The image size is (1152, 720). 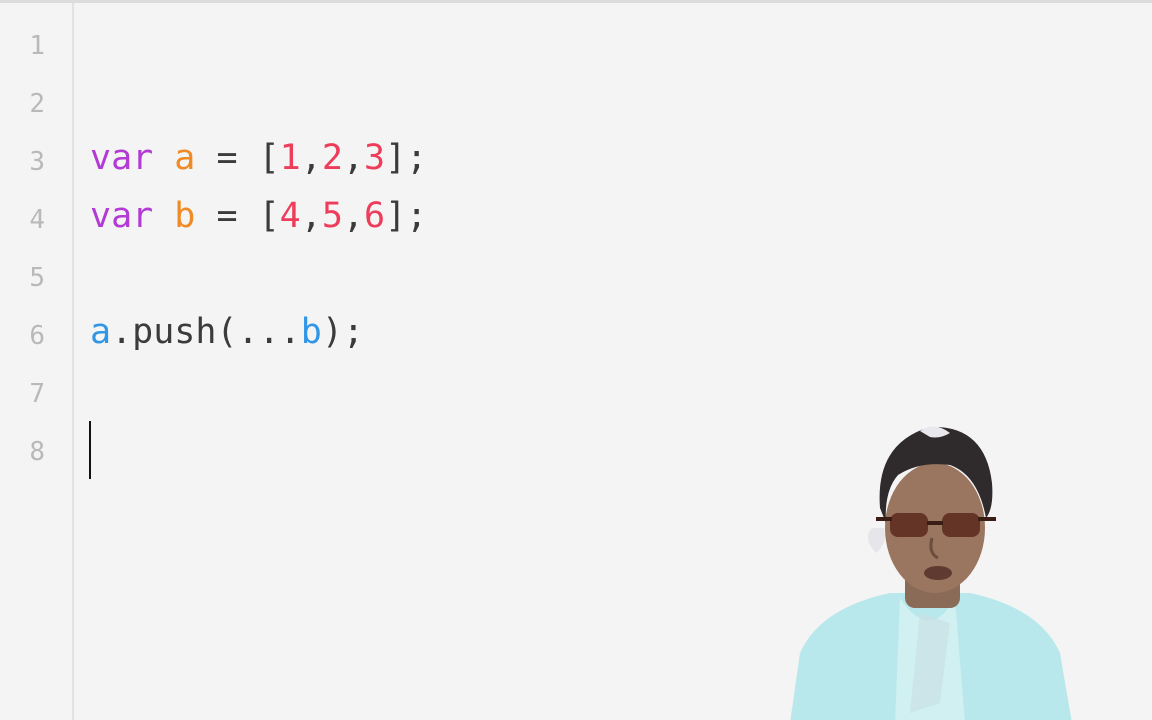 I want to click on number-token: 5, so click(x=332, y=216).